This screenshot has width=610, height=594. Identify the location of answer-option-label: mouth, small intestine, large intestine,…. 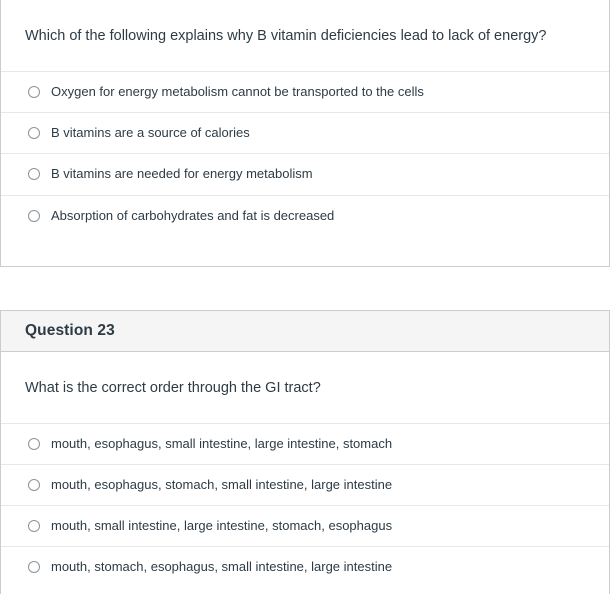
(222, 526).